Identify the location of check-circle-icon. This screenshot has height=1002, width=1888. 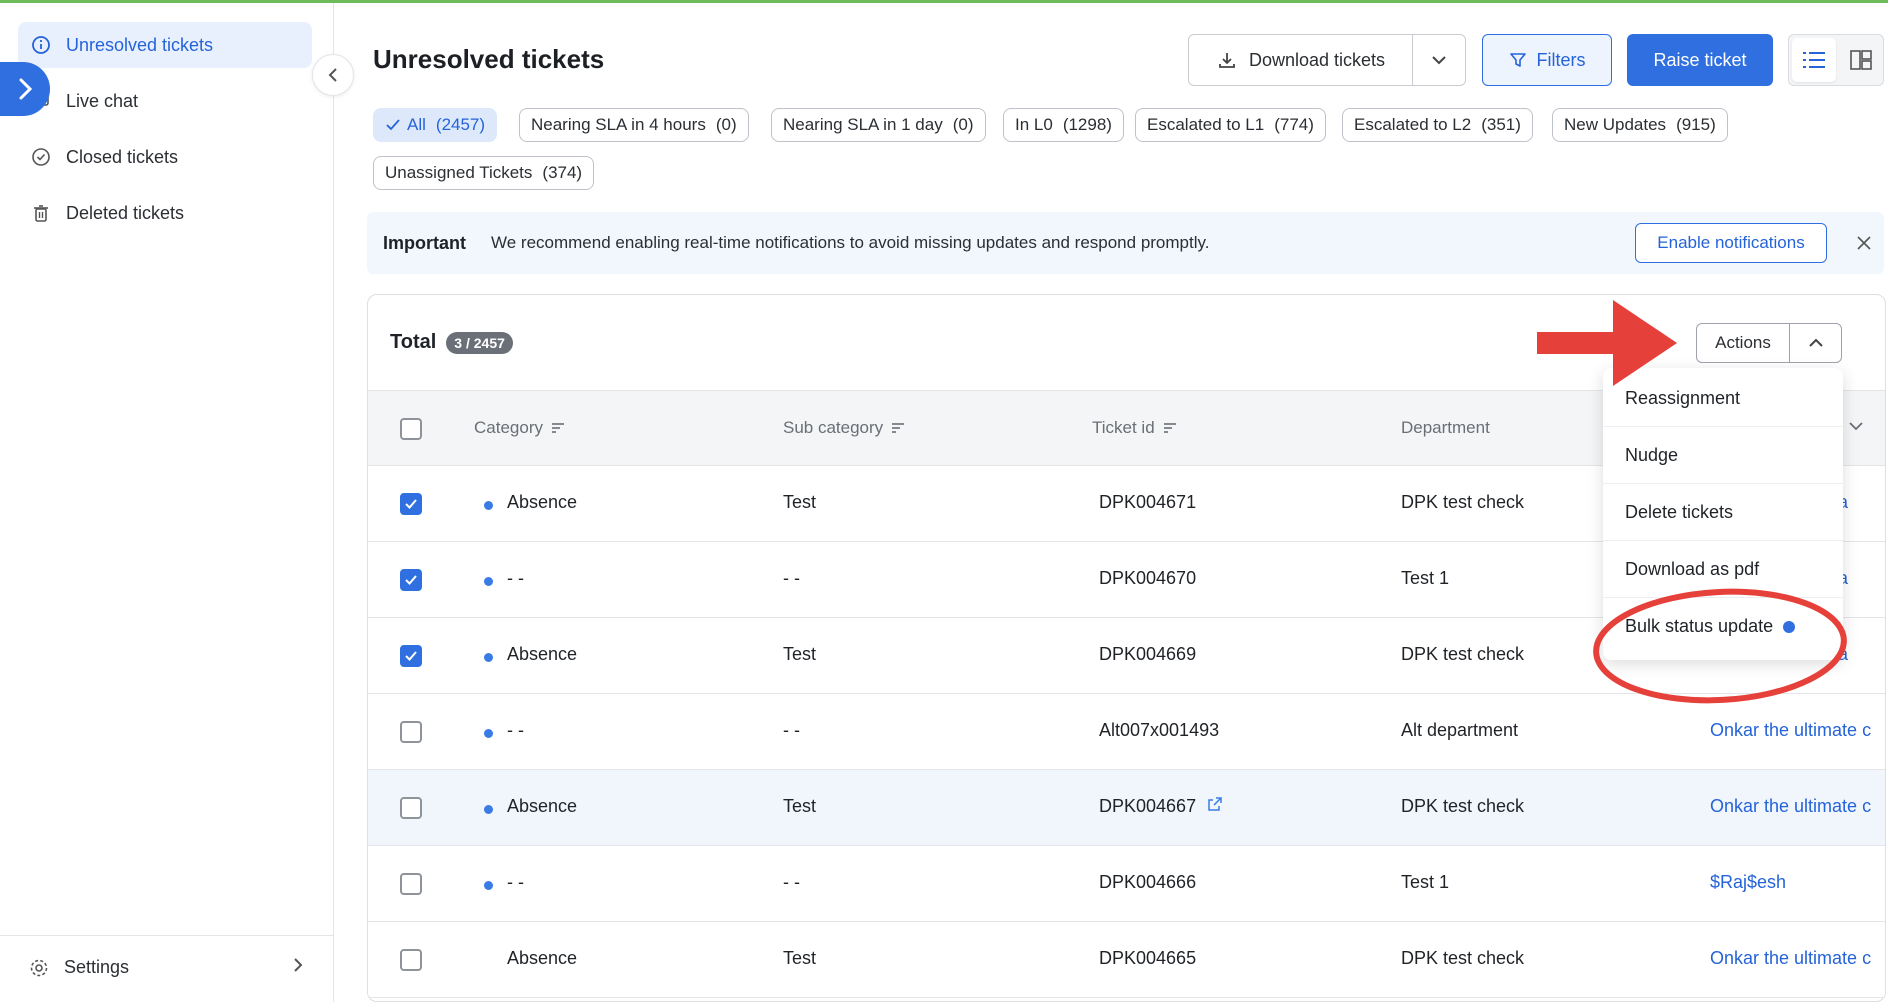
(41, 157).